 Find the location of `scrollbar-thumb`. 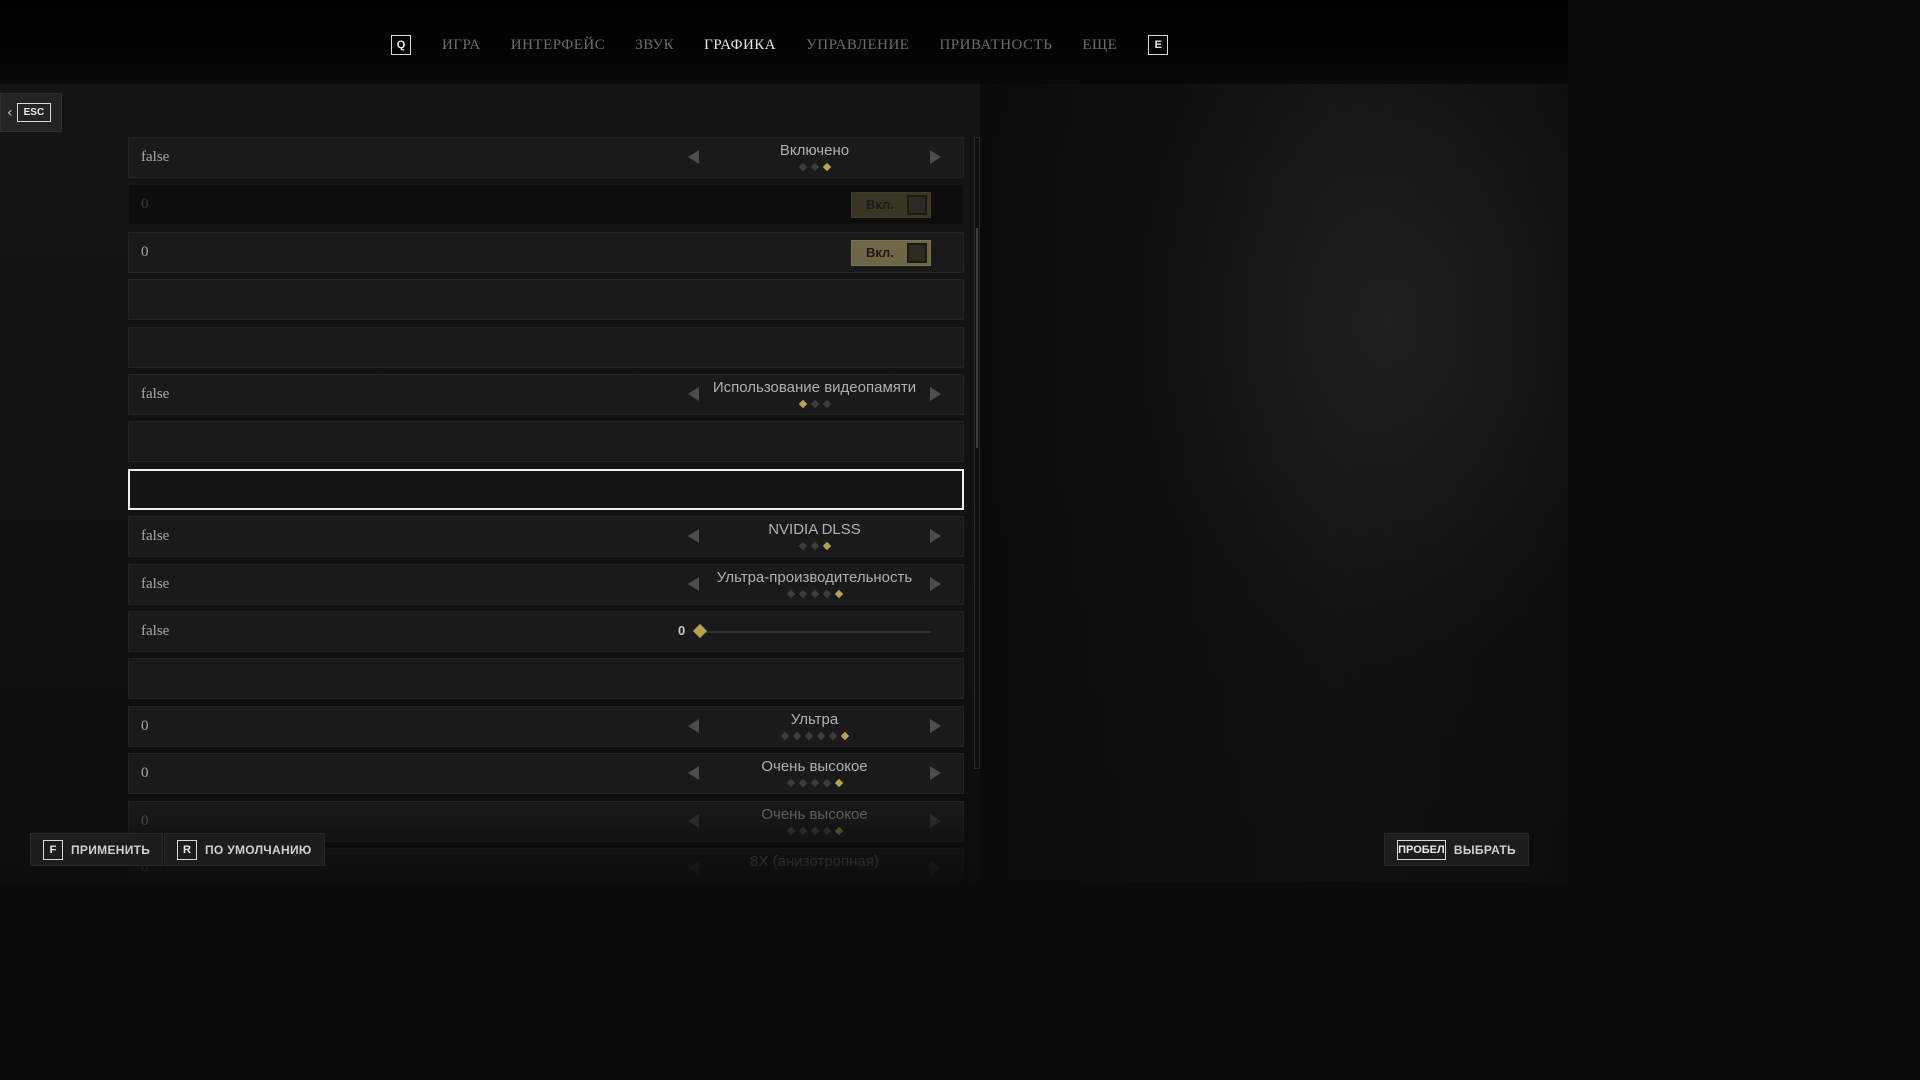

scrollbar-thumb is located at coordinates (977, 338).